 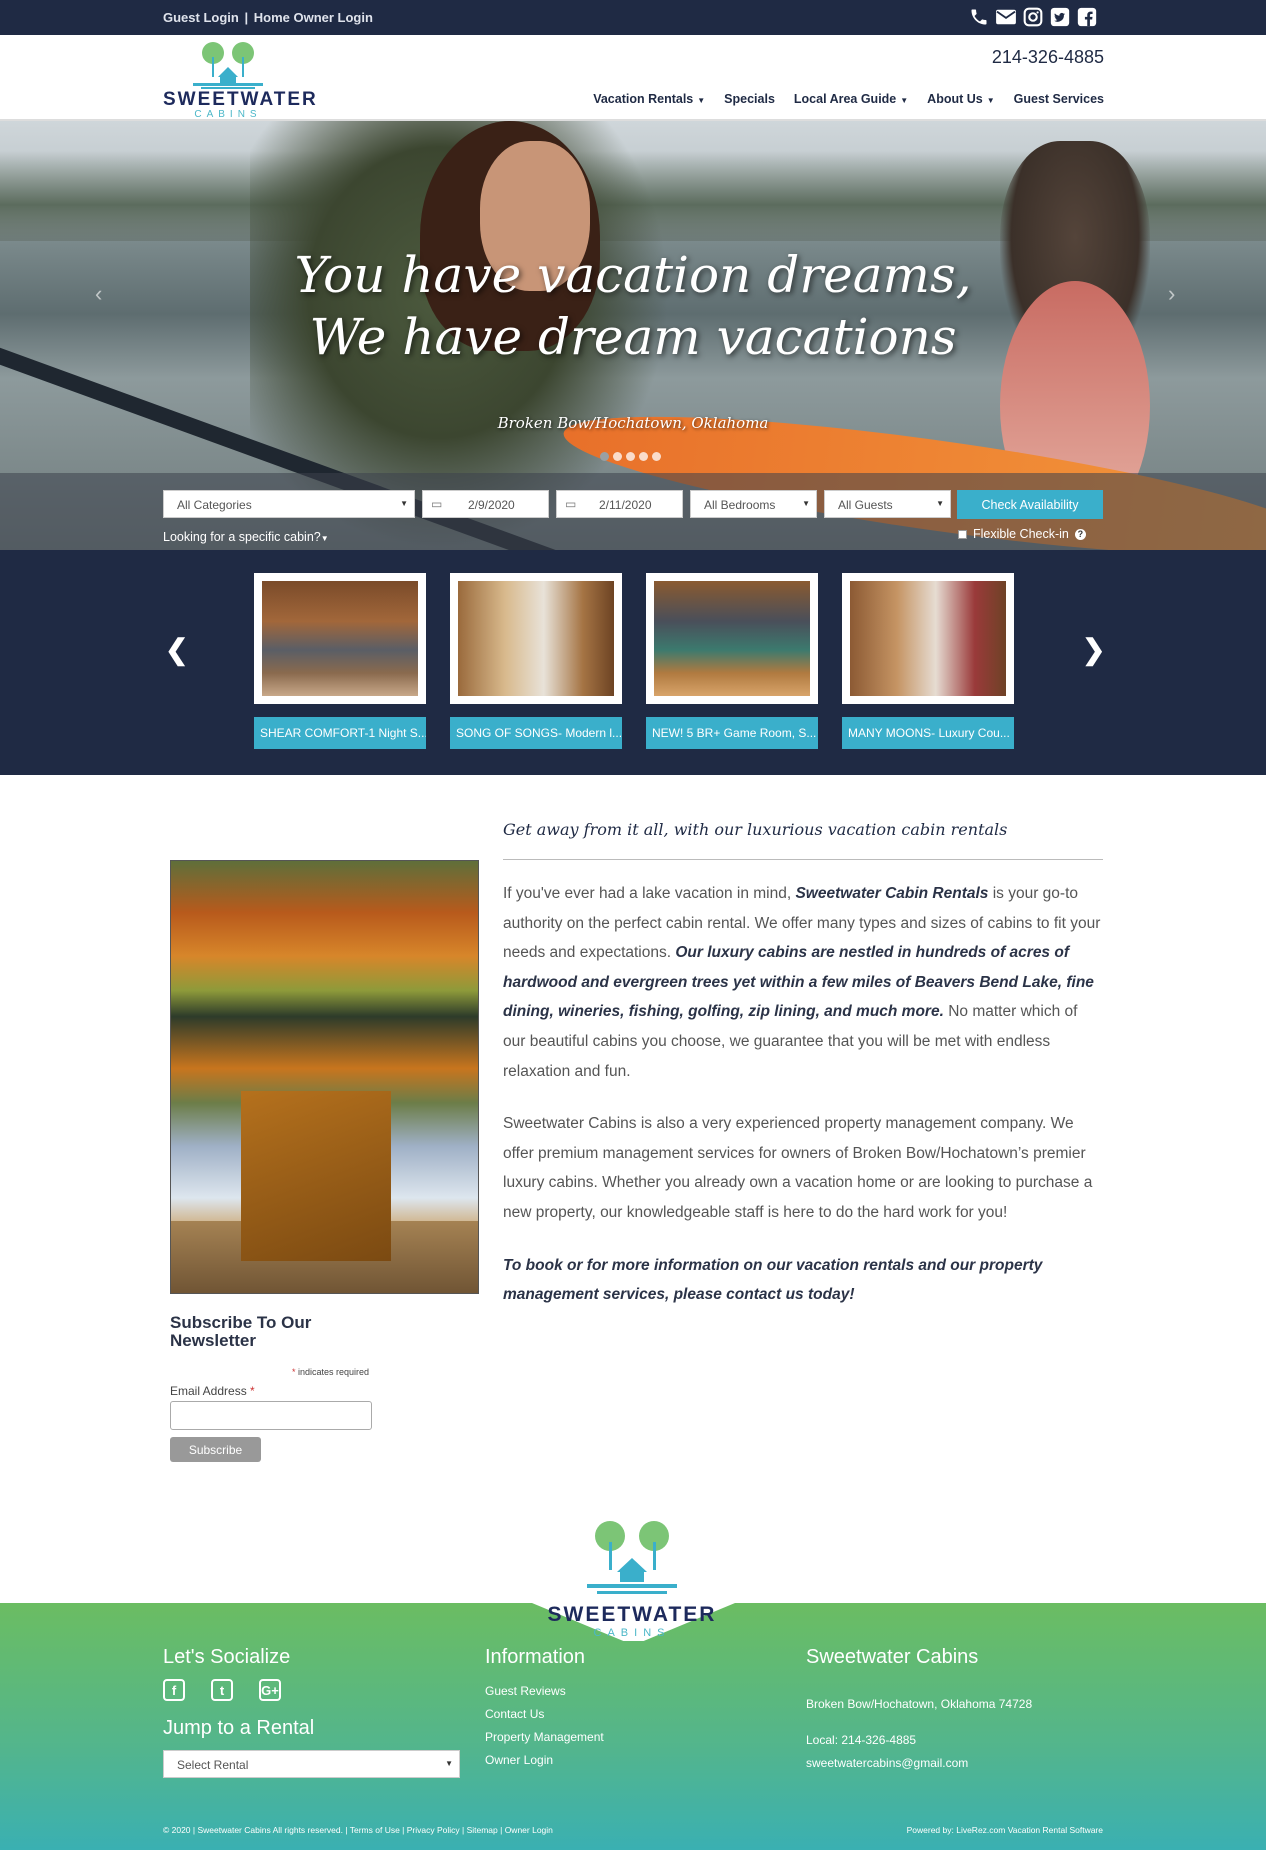 I want to click on nav-vacation-rentals: Vacation Rentals ▼, so click(x=649, y=99).